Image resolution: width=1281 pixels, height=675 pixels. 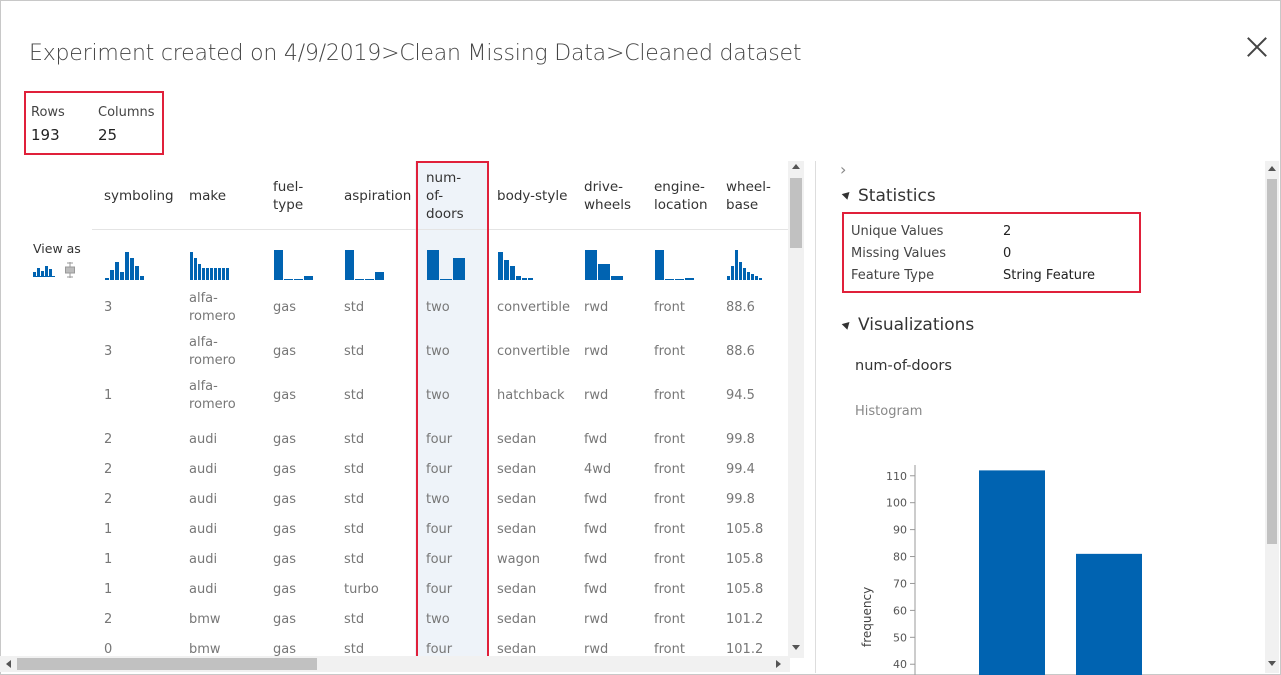 What do you see at coordinates (867, 617) in the screenshot?
I see `y-axis-label: frequency` at bounding box center [867, 617].